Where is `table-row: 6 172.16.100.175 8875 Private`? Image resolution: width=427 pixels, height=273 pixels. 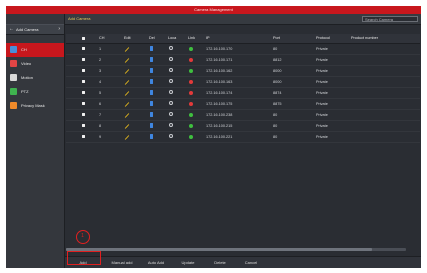 table-row: 6 172.16.100.175 8875 Private is located at coordinates (243, 104).